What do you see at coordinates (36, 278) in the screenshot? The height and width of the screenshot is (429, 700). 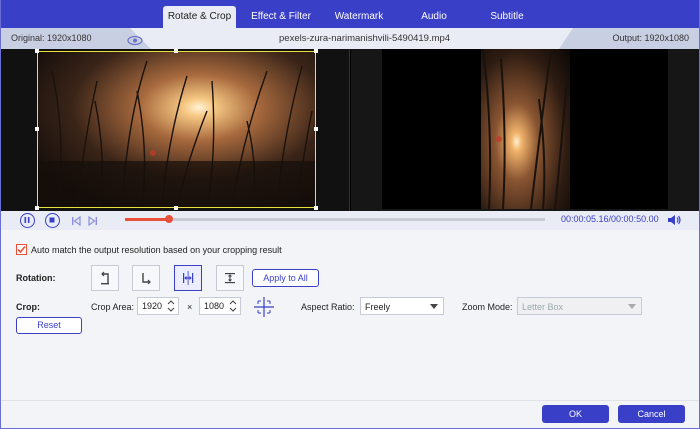 I see `rotation-label: Rotation:` at bounding box center [36, 278].